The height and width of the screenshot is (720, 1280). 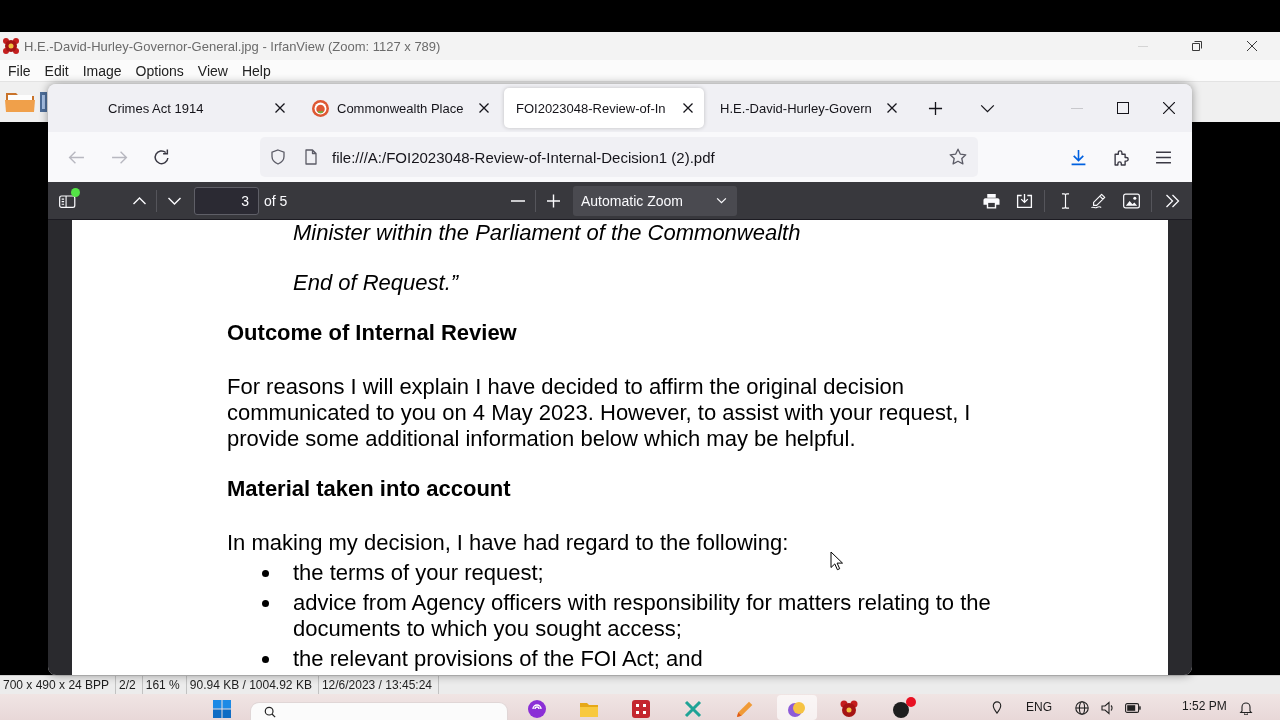 What do you see at coordinates (693, 709) in the screenshot?
I see `cross-app-icon` at bounding box center [693, 709].